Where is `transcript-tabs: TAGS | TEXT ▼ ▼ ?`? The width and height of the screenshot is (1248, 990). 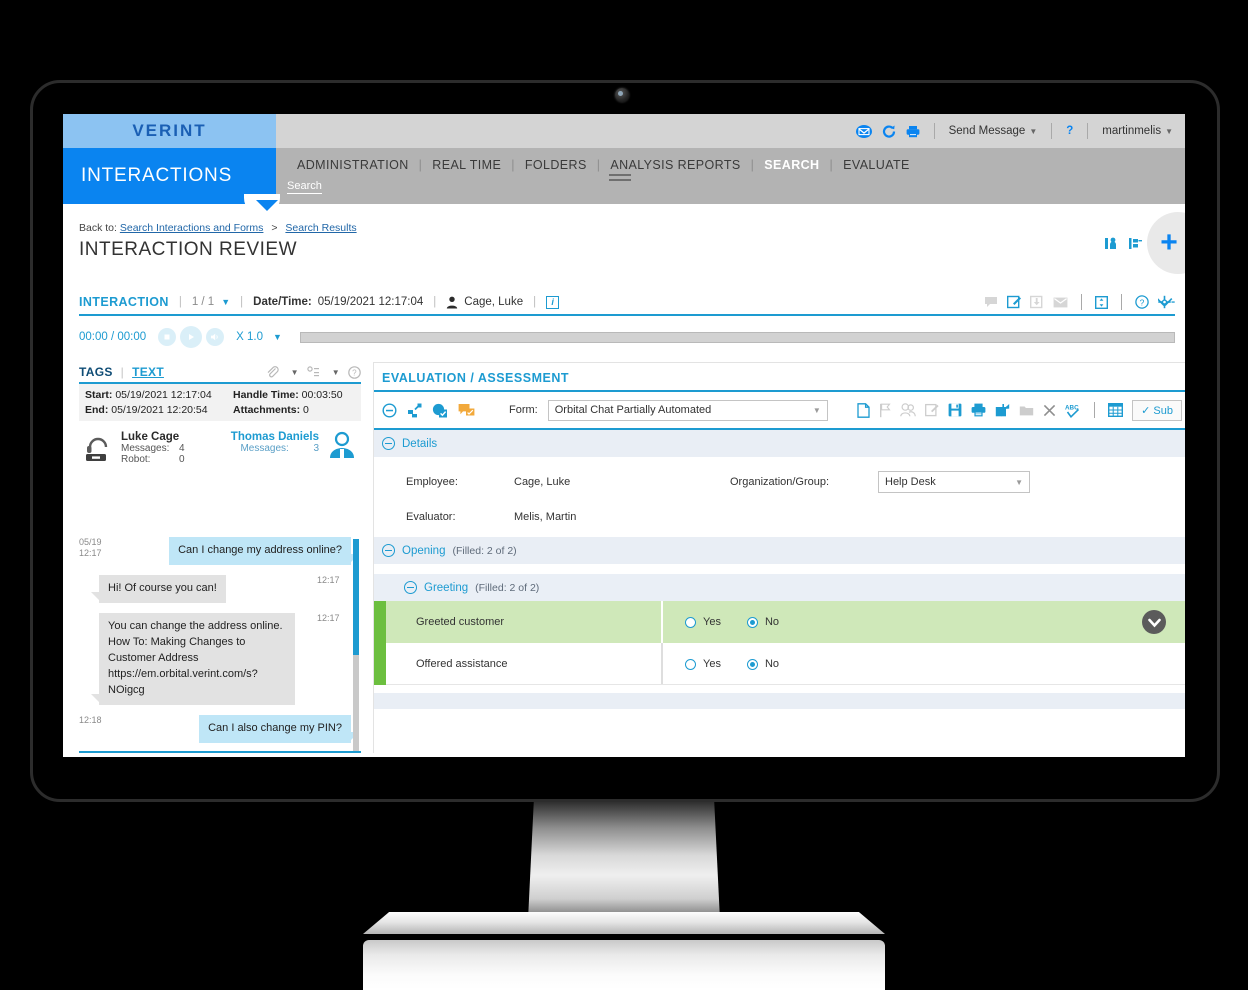 transcript-tabs: TAGS | TEXT ▼ ▼ ? is located at coordinates (220, 373).